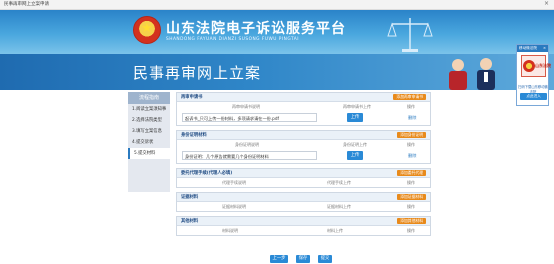 The width and height of the screenshot is (554, 264). I want to click on table-row: 身份证明：几个原告就需要几个身份证明材料 上传 删除, so click(303, 156).